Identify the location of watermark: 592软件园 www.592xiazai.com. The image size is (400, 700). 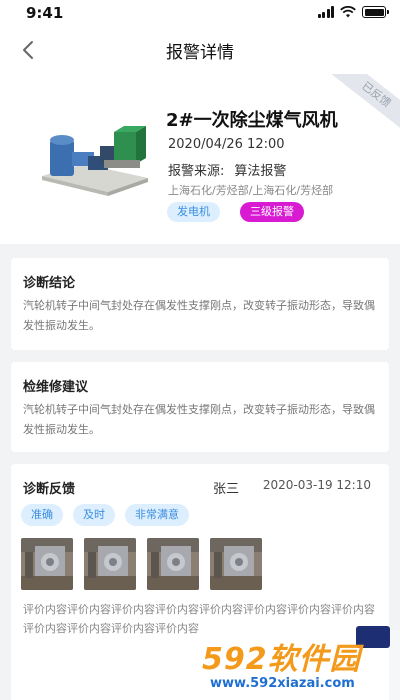
(298, 663).